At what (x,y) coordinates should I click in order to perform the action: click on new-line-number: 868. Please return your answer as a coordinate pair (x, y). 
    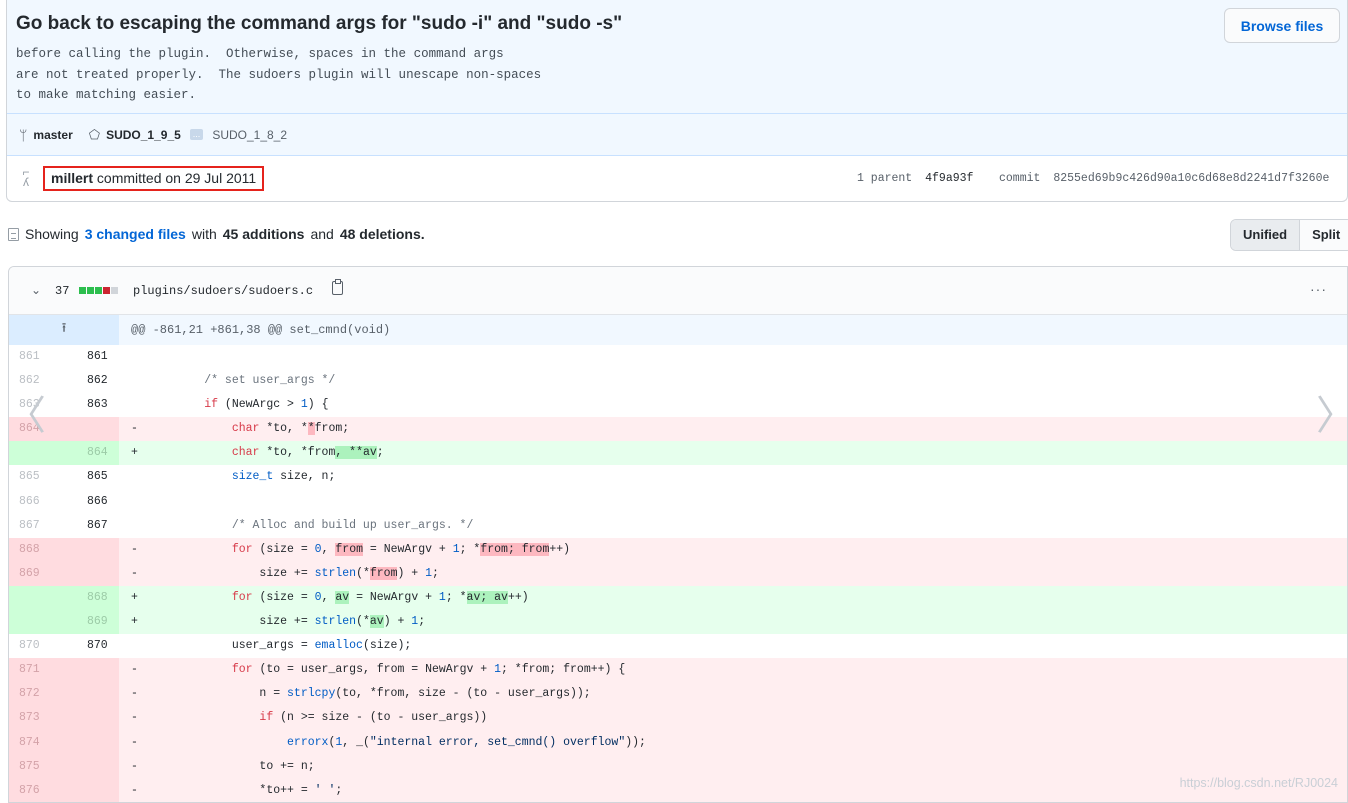
    Looking at the image, I should click on (82, 598).